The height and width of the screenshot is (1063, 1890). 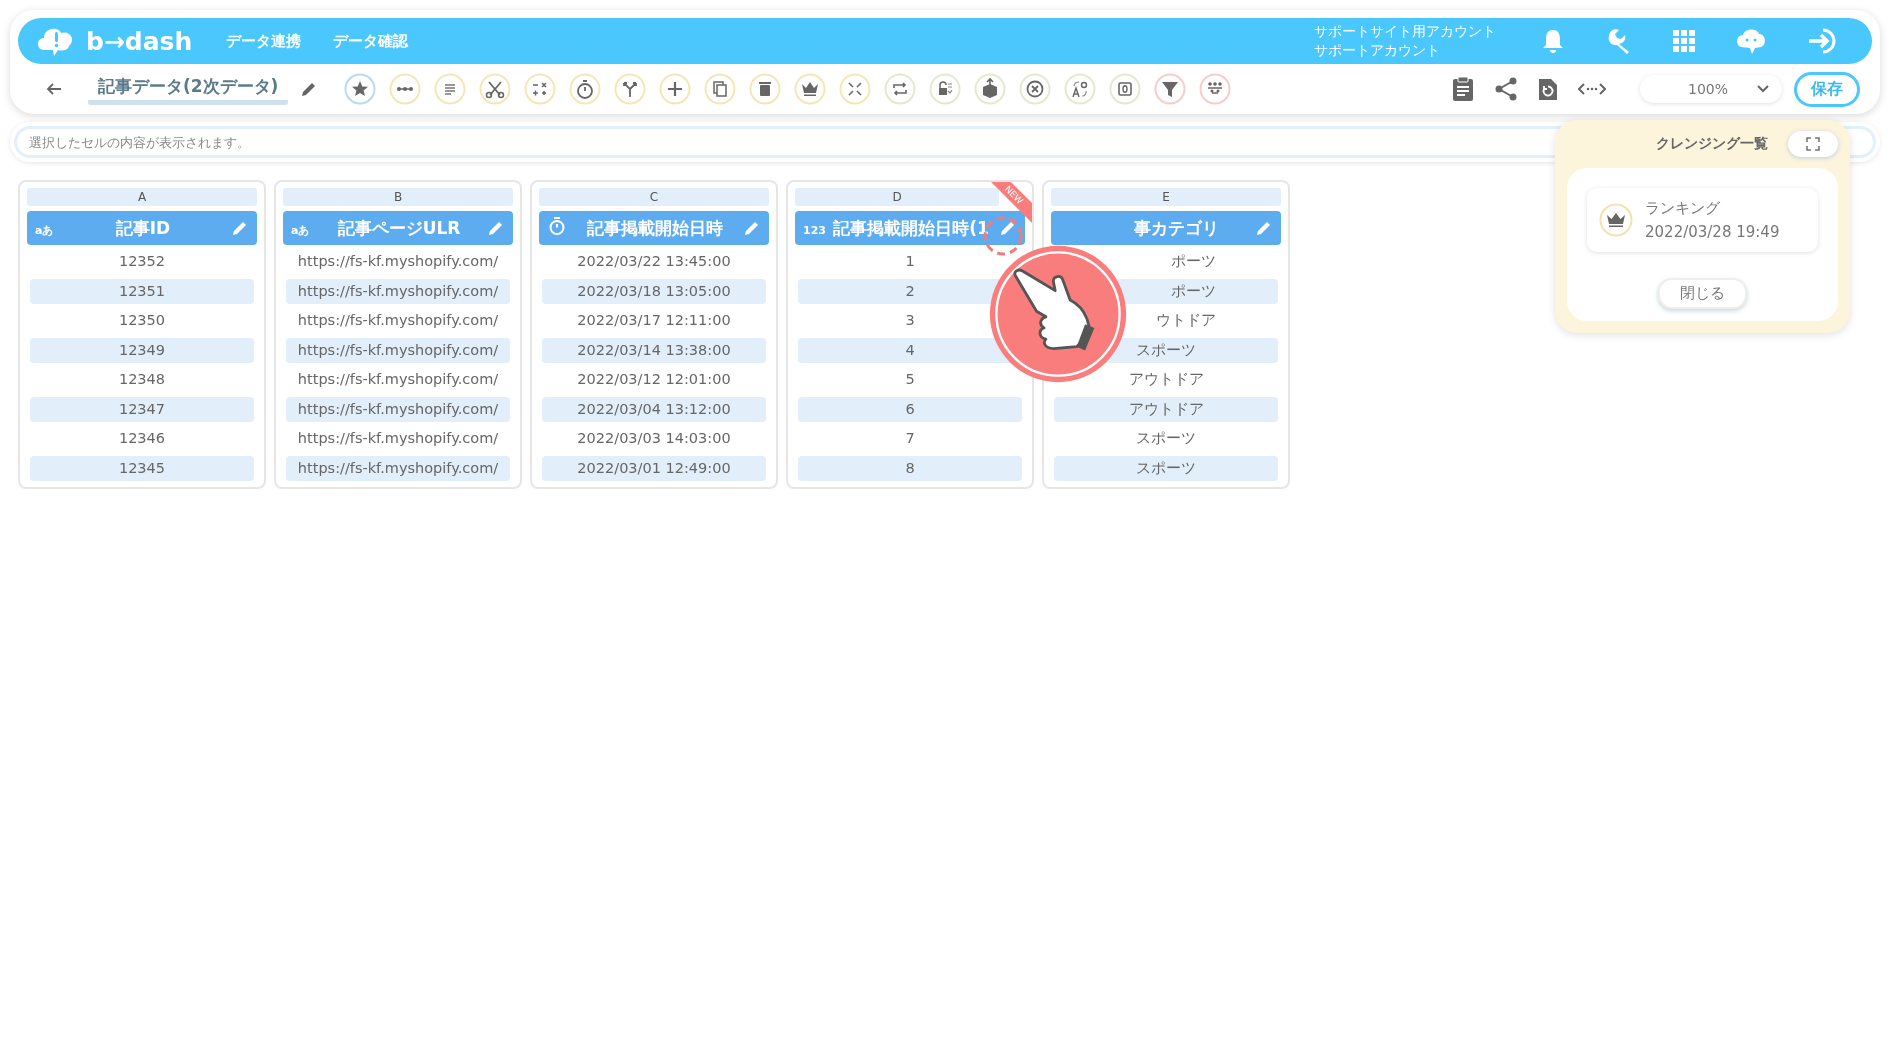 What do you see at coordinates (945, 89) in the screenshot?
I see `lock-icon` at bounding box center [945, 89].